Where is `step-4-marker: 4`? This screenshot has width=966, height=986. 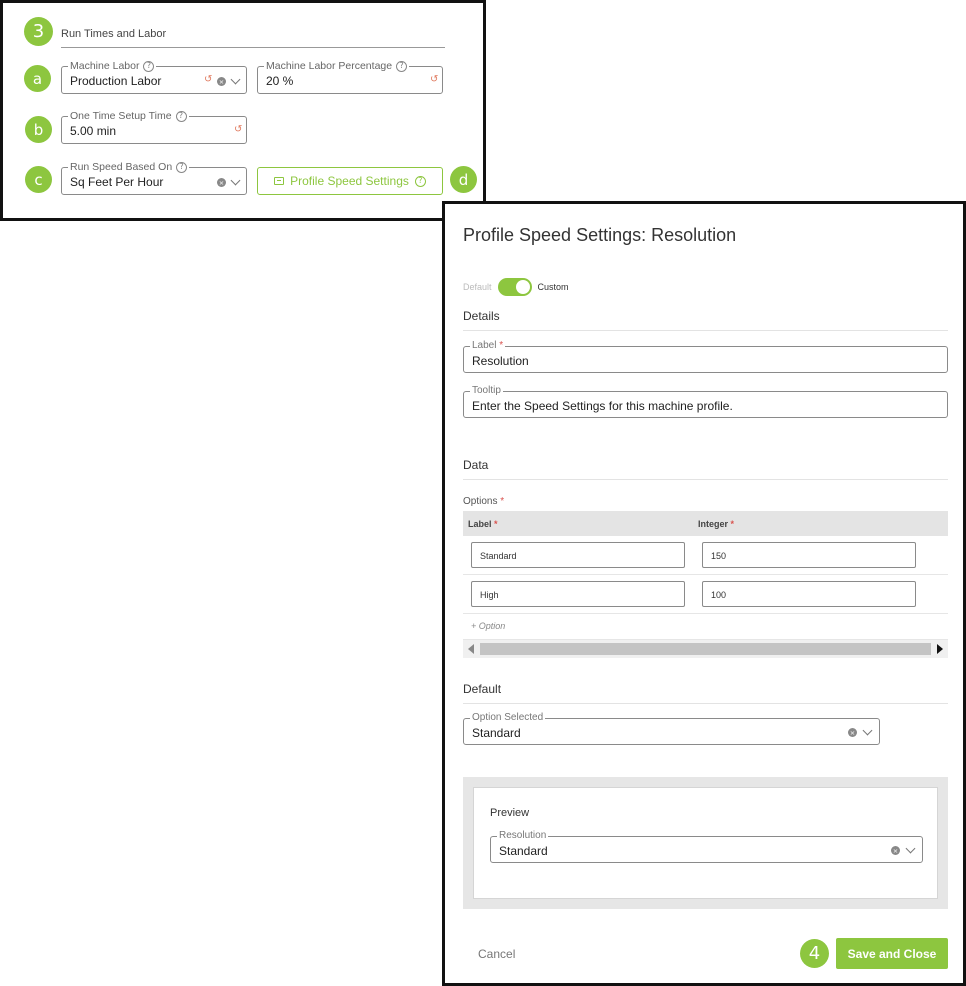
step-4-marker: 4 is located at coordinates (814, 953).